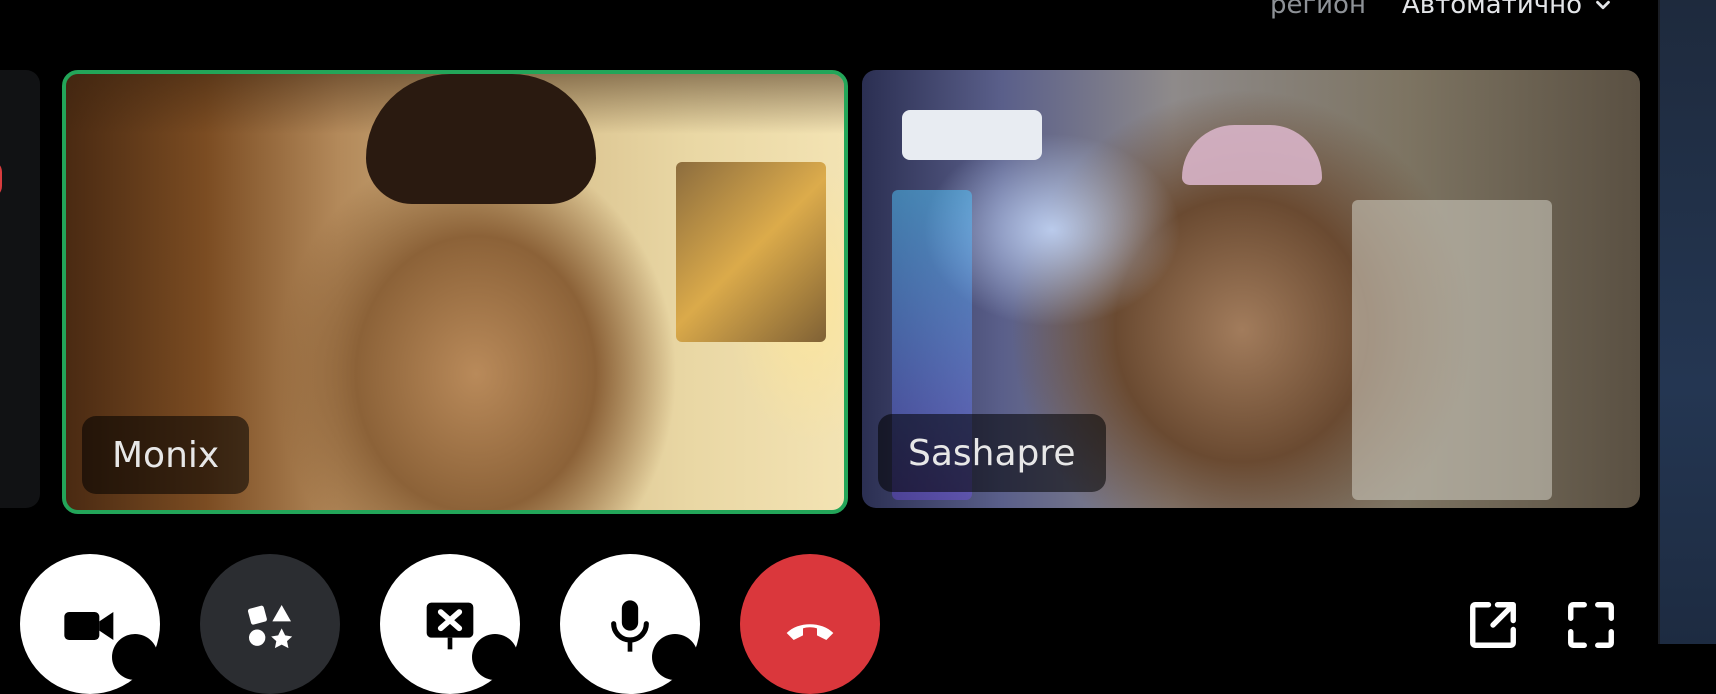 The height and width of the screenshot is (694, 1716). Describe the element at coordinates (1688, 322) in the screenshot. I see `right-panel-edge` at that location.